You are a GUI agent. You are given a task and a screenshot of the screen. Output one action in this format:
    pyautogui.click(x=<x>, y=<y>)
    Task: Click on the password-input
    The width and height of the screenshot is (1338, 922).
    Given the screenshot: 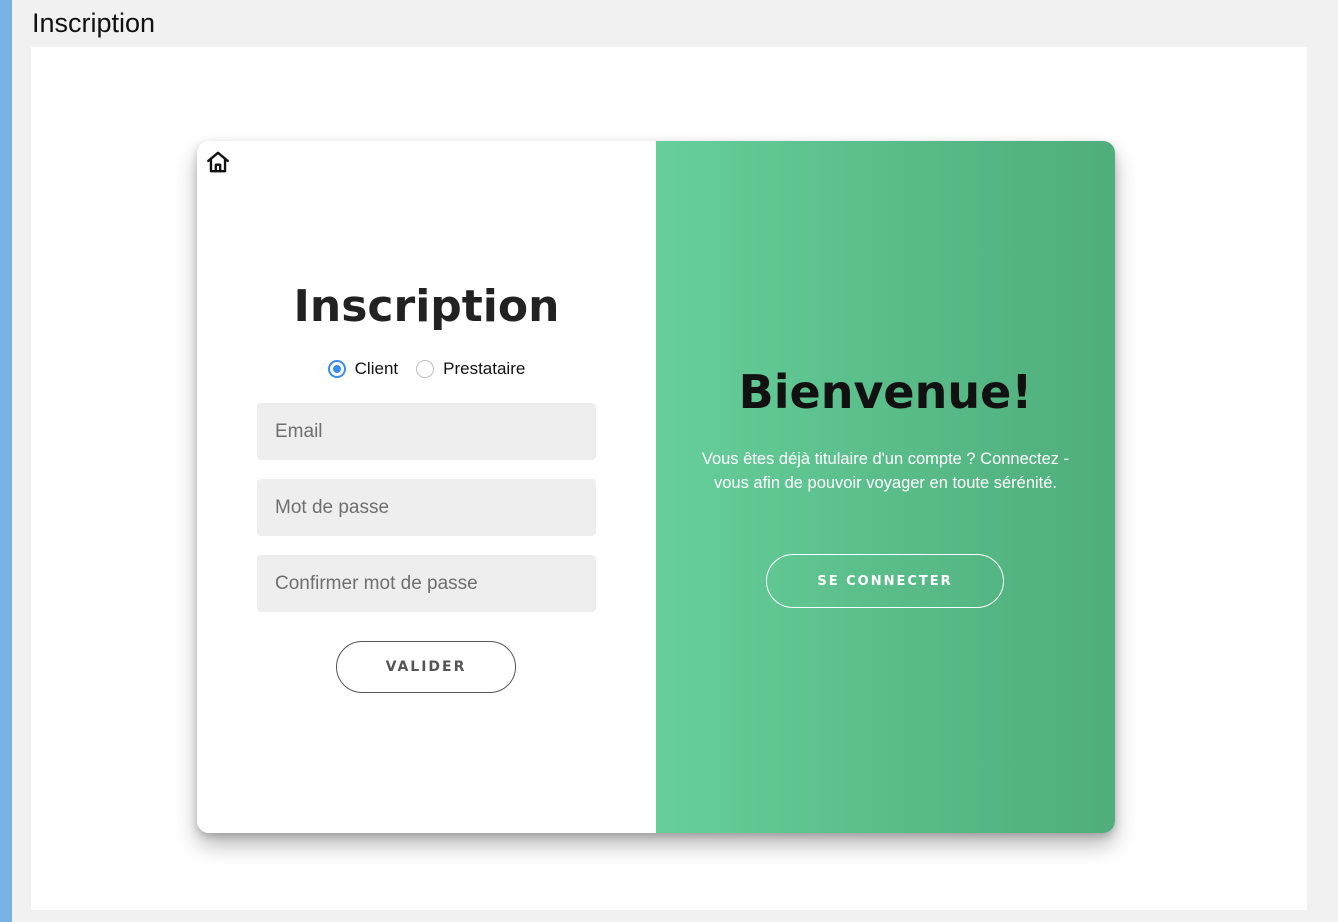 What is the action you would take?
    pyautogui.click(x=426, y=507)
    